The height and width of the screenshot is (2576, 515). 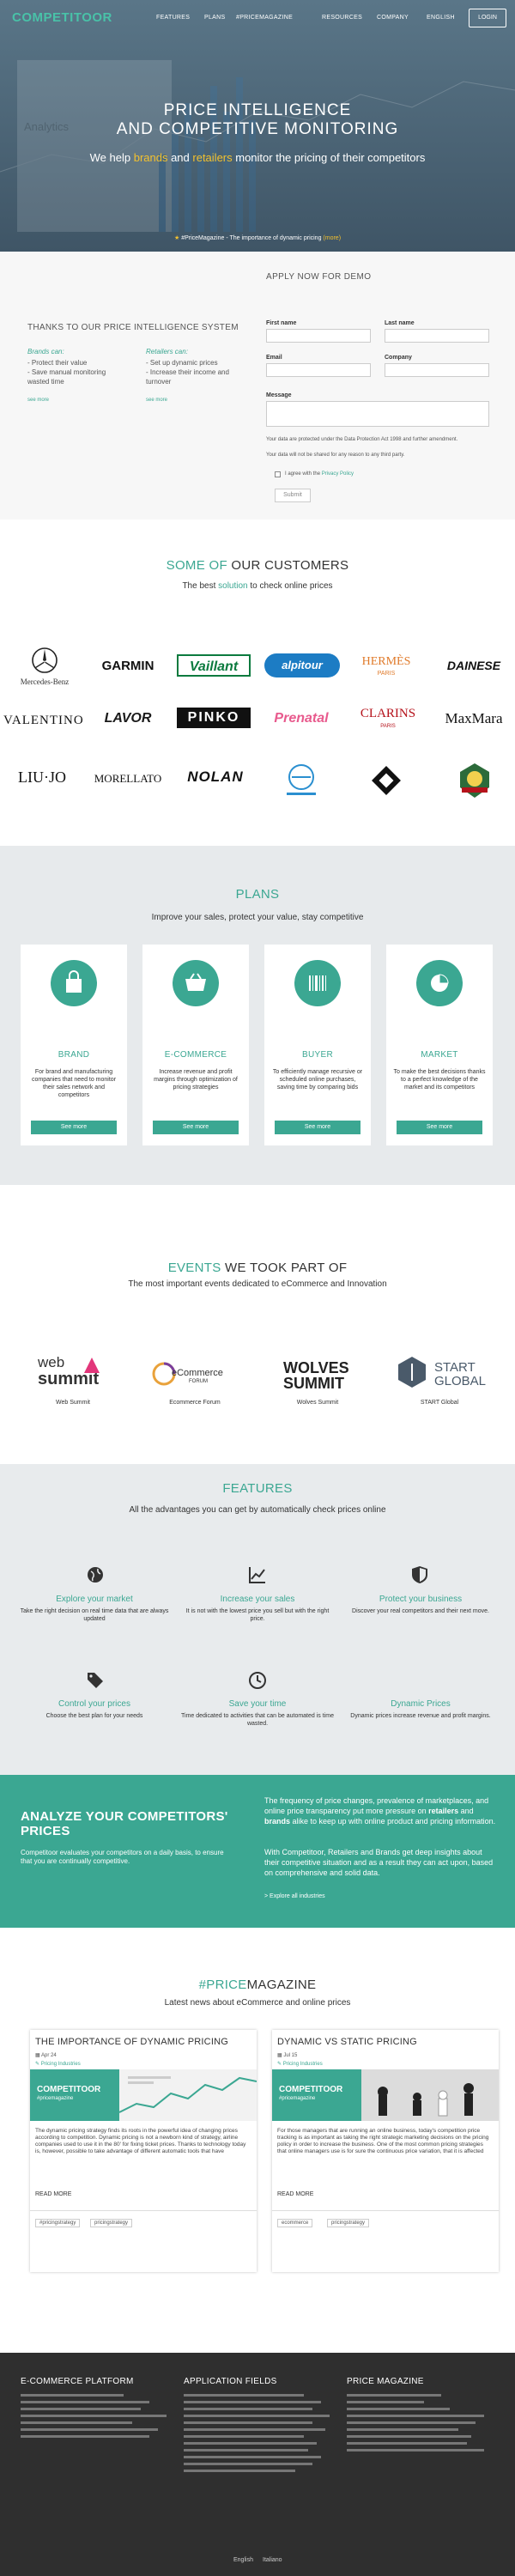 I want to click on hero-brands-word: brands, so click(x=150, y=158).